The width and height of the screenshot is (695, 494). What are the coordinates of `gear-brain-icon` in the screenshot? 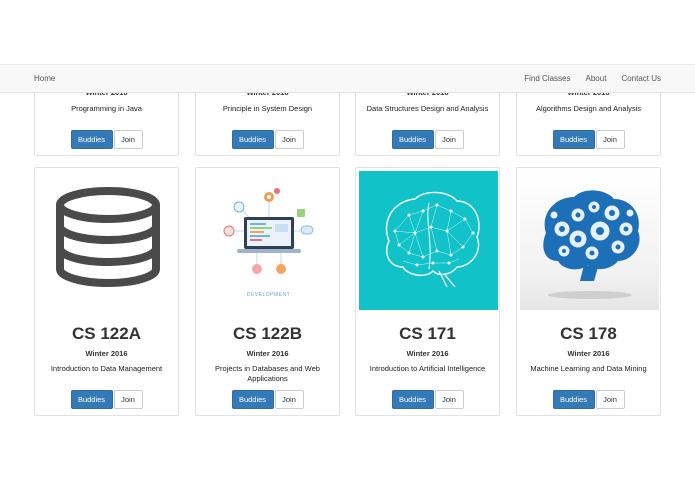 It's located at (591, 244).